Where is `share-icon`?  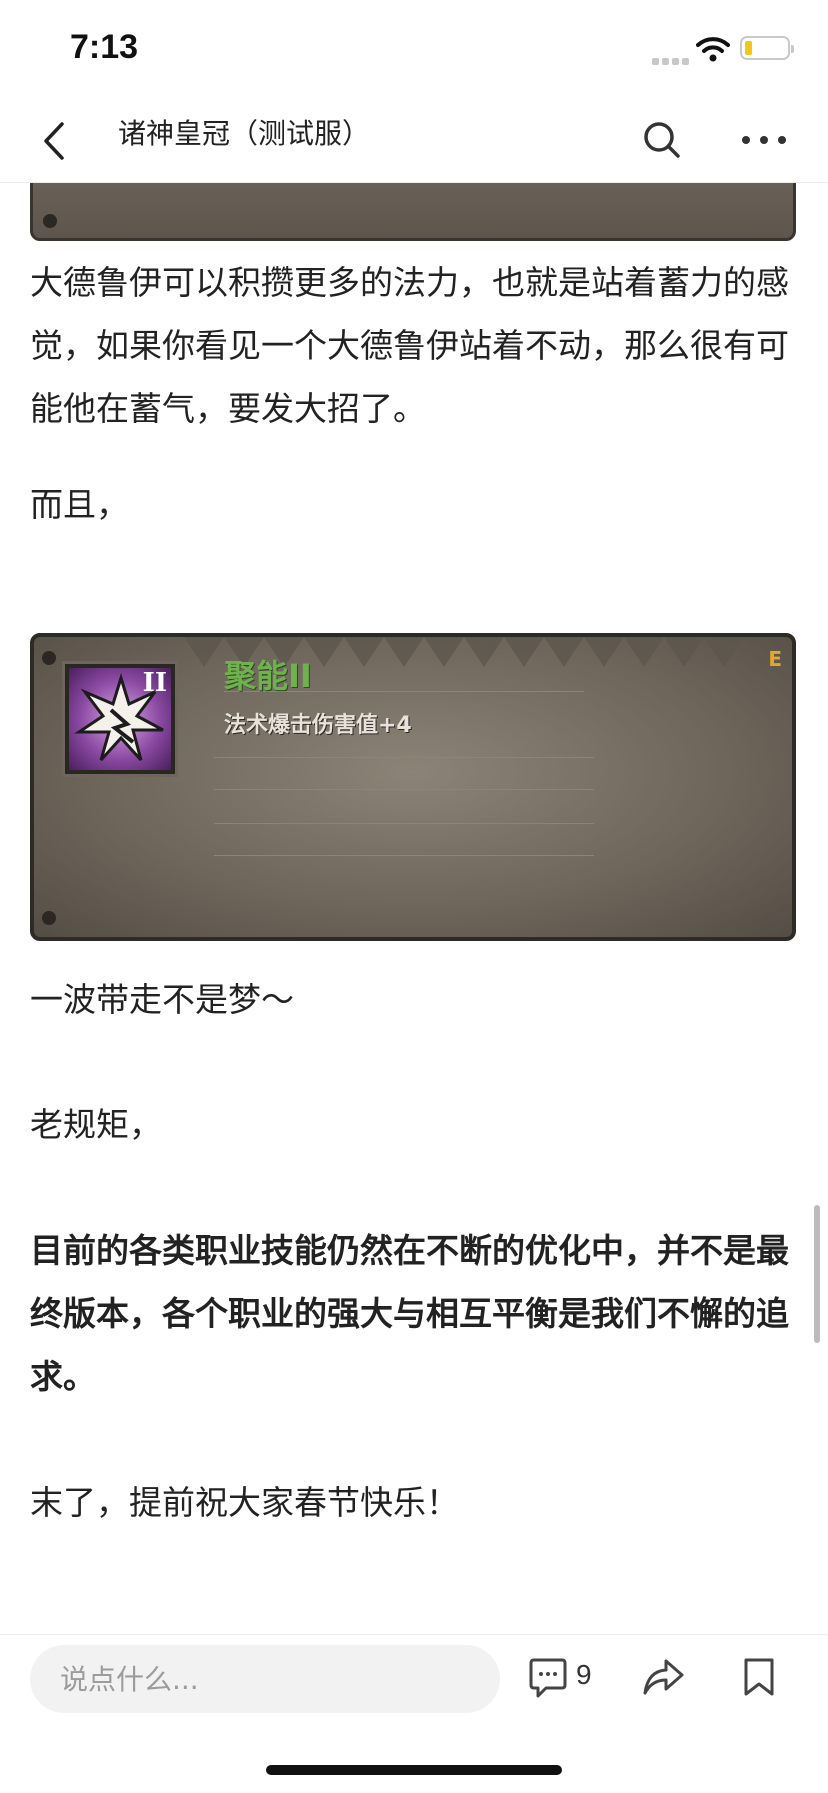
share-icon is located at coordinates (664, 1677).